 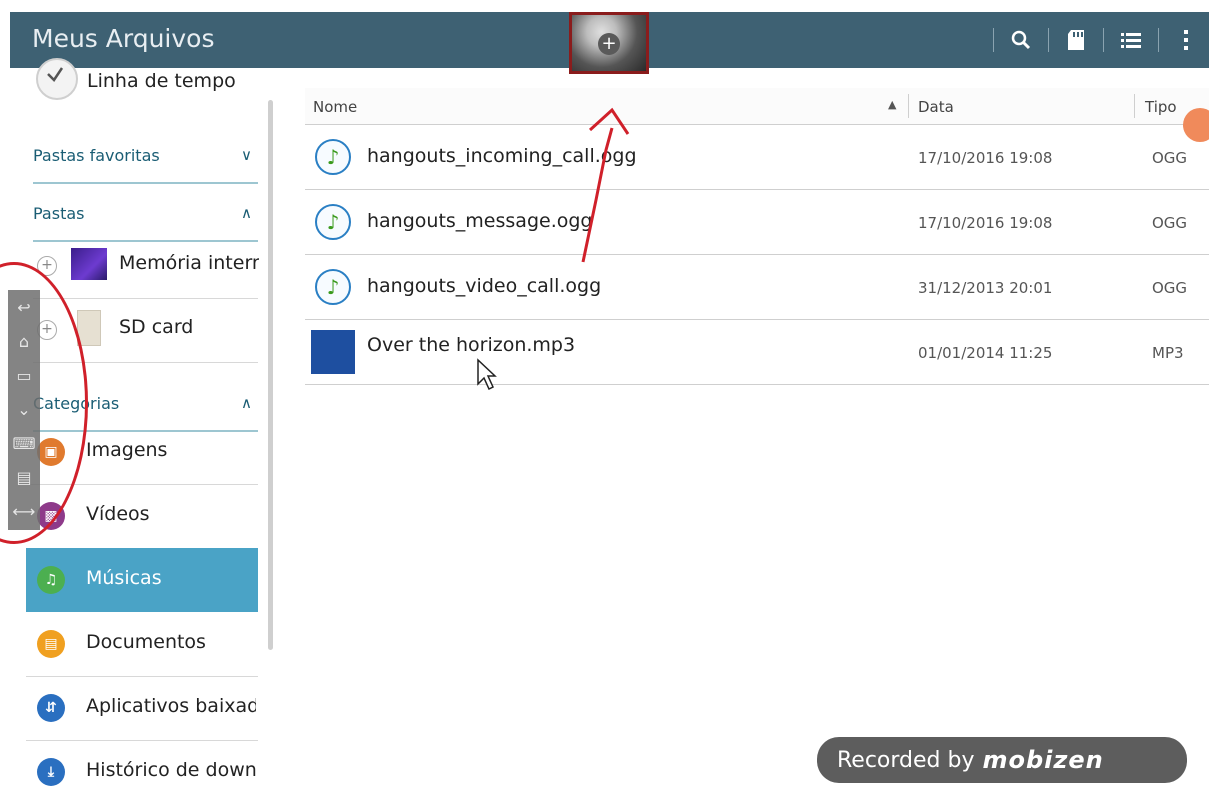 What do you see at coordinates (1168, 353) in the screenshot?
I see `file-type: MP3` at bounding box center [1168, 353].